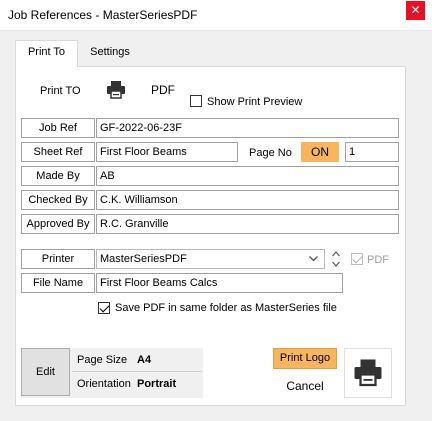  I want to click on print-button, so click(368, 373).